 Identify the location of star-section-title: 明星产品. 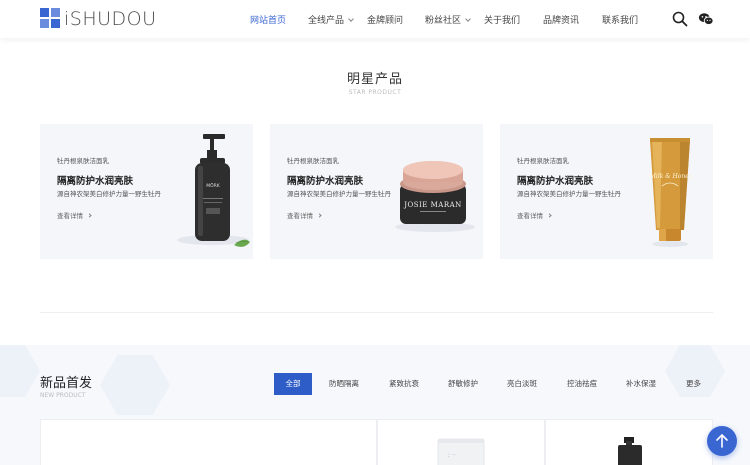
(374, 79).